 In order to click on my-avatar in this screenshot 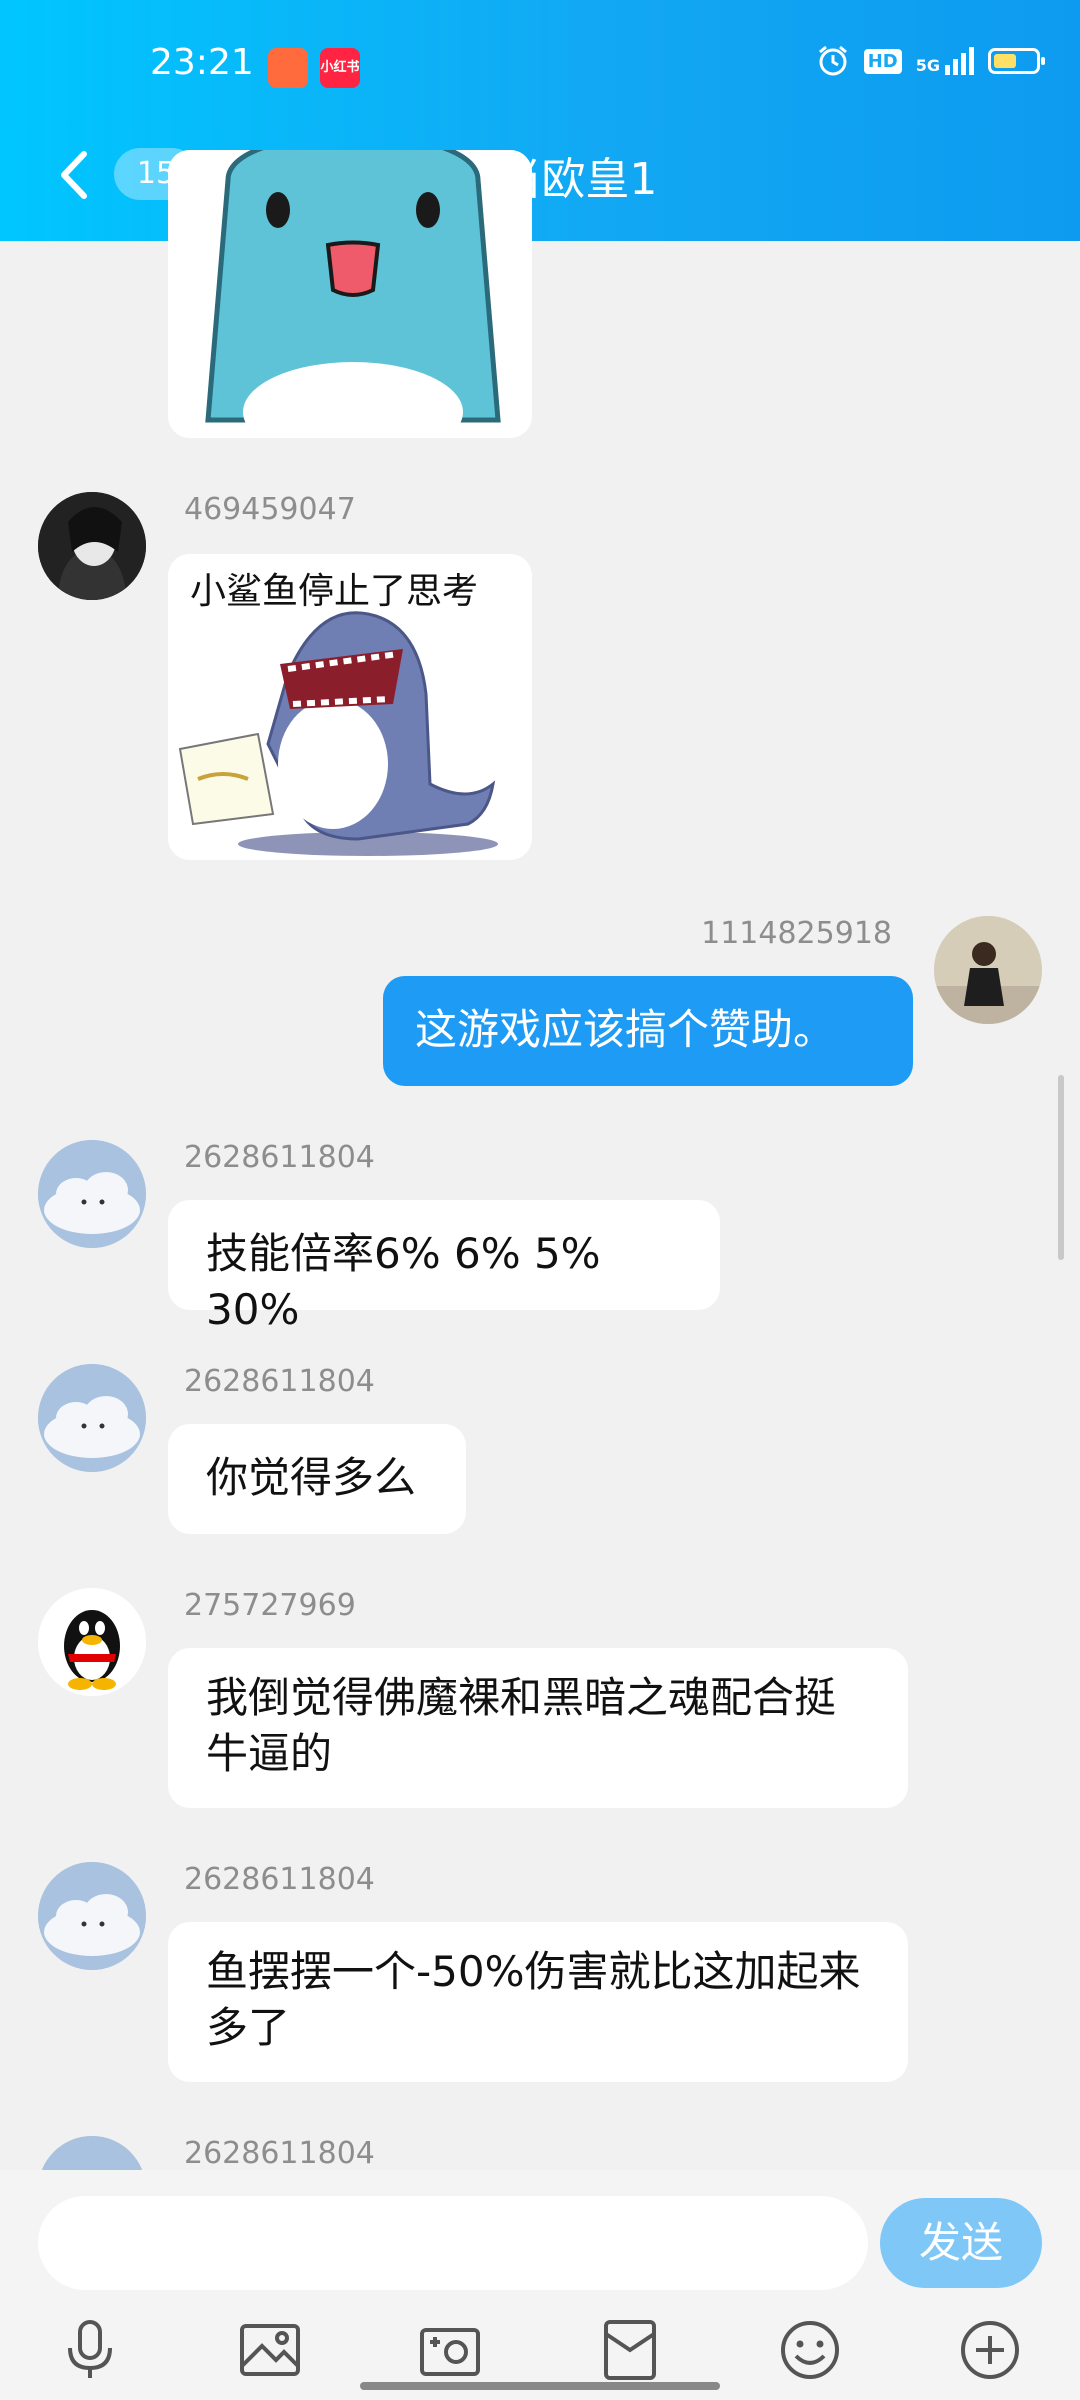, I will do `click(988, 970)`.